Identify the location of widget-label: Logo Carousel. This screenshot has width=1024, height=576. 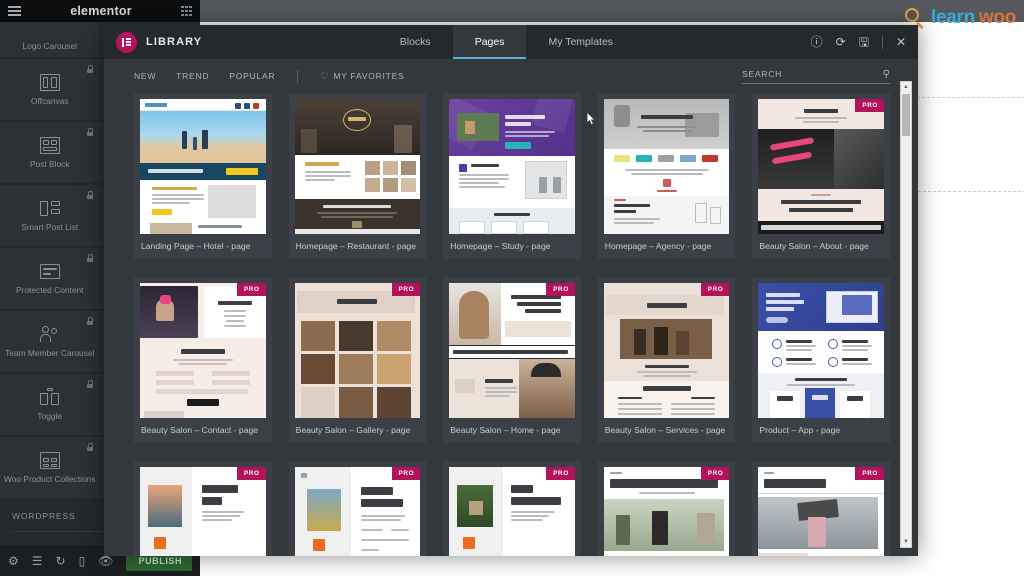
(49, 45).